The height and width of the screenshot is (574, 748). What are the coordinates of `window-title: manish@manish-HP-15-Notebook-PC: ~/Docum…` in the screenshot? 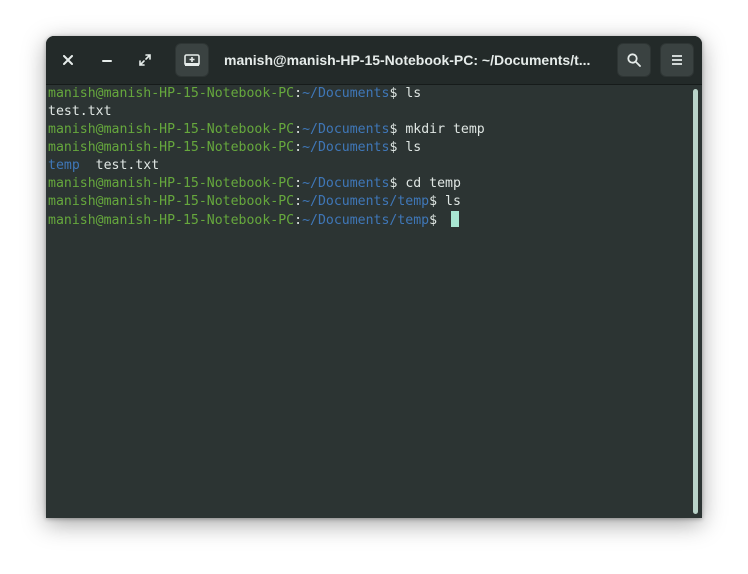 It's located at (407, 60).